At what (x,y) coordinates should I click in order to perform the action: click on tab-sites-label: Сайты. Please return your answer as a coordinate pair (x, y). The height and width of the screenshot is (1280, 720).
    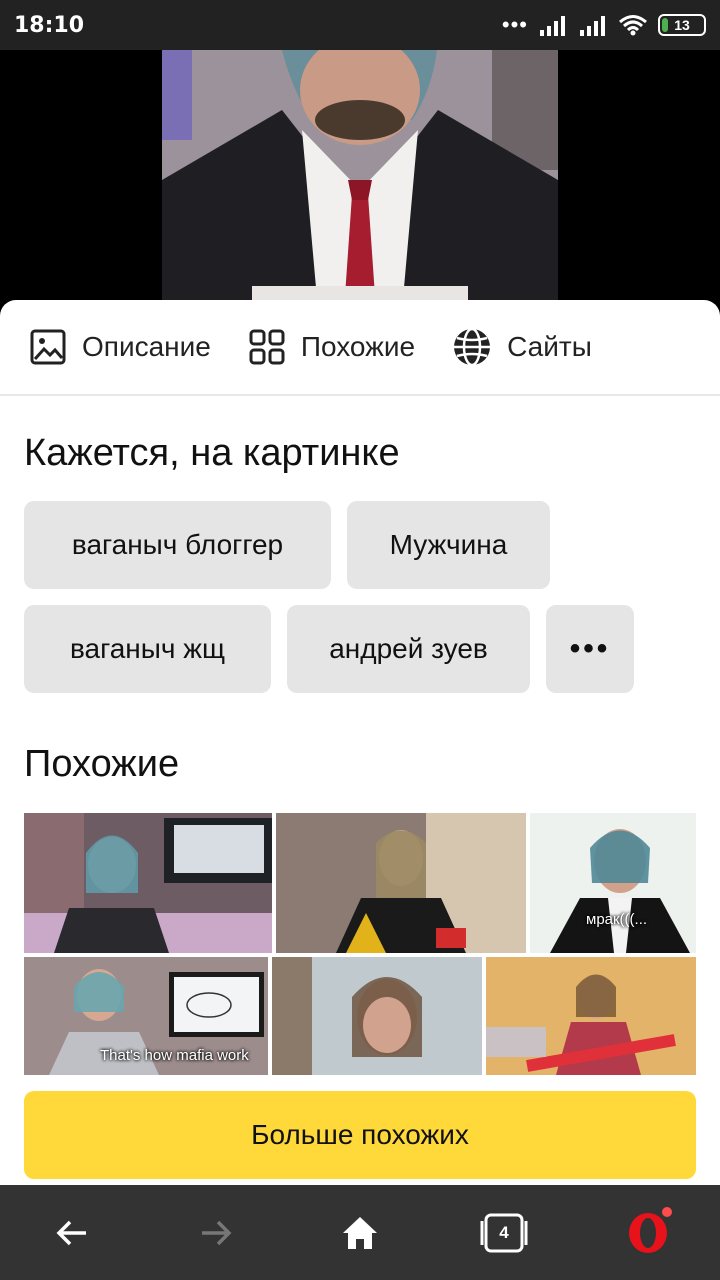
    Looking at the image, I should click on (549, 346).